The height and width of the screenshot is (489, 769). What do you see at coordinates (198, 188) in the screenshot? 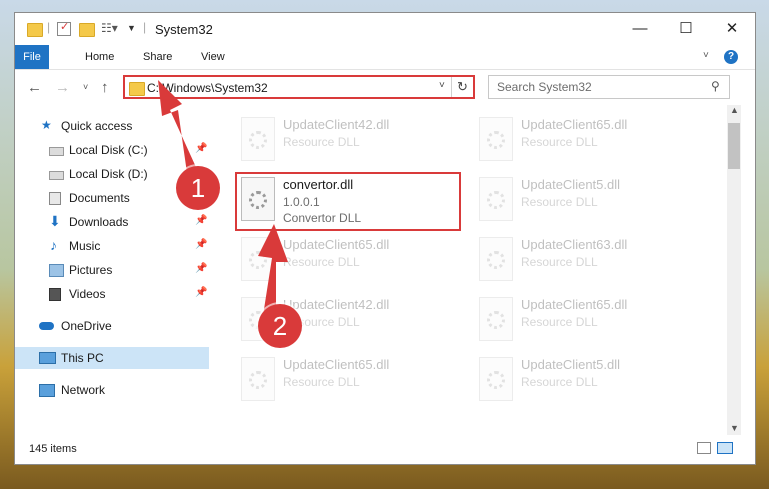
I see `step-marker-1: 1` at bounding box center [198, 188].